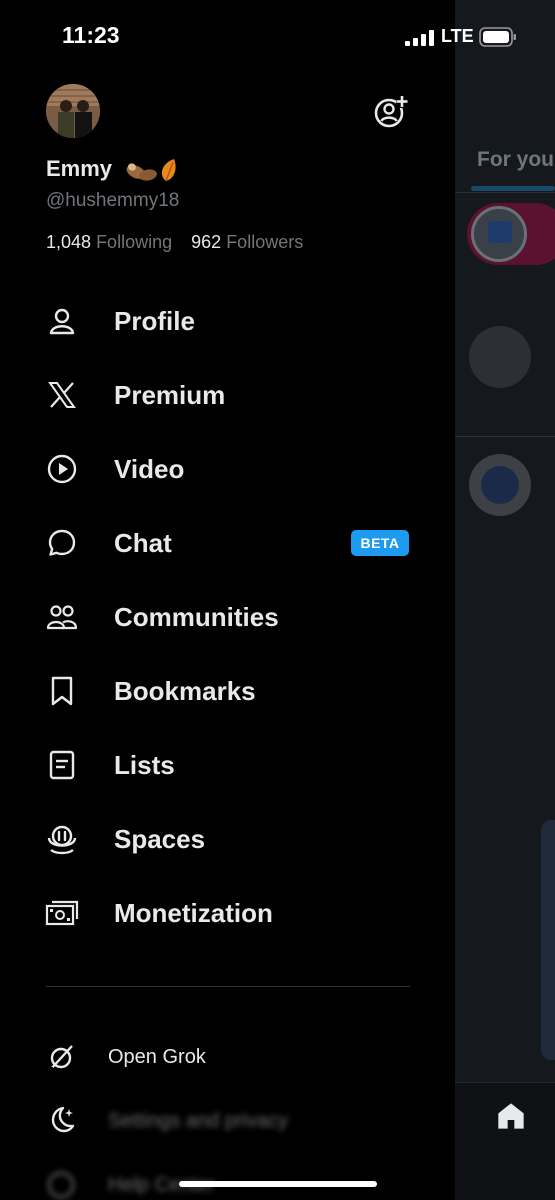  I want to click on followers-label: Followers, so click(265, 242).